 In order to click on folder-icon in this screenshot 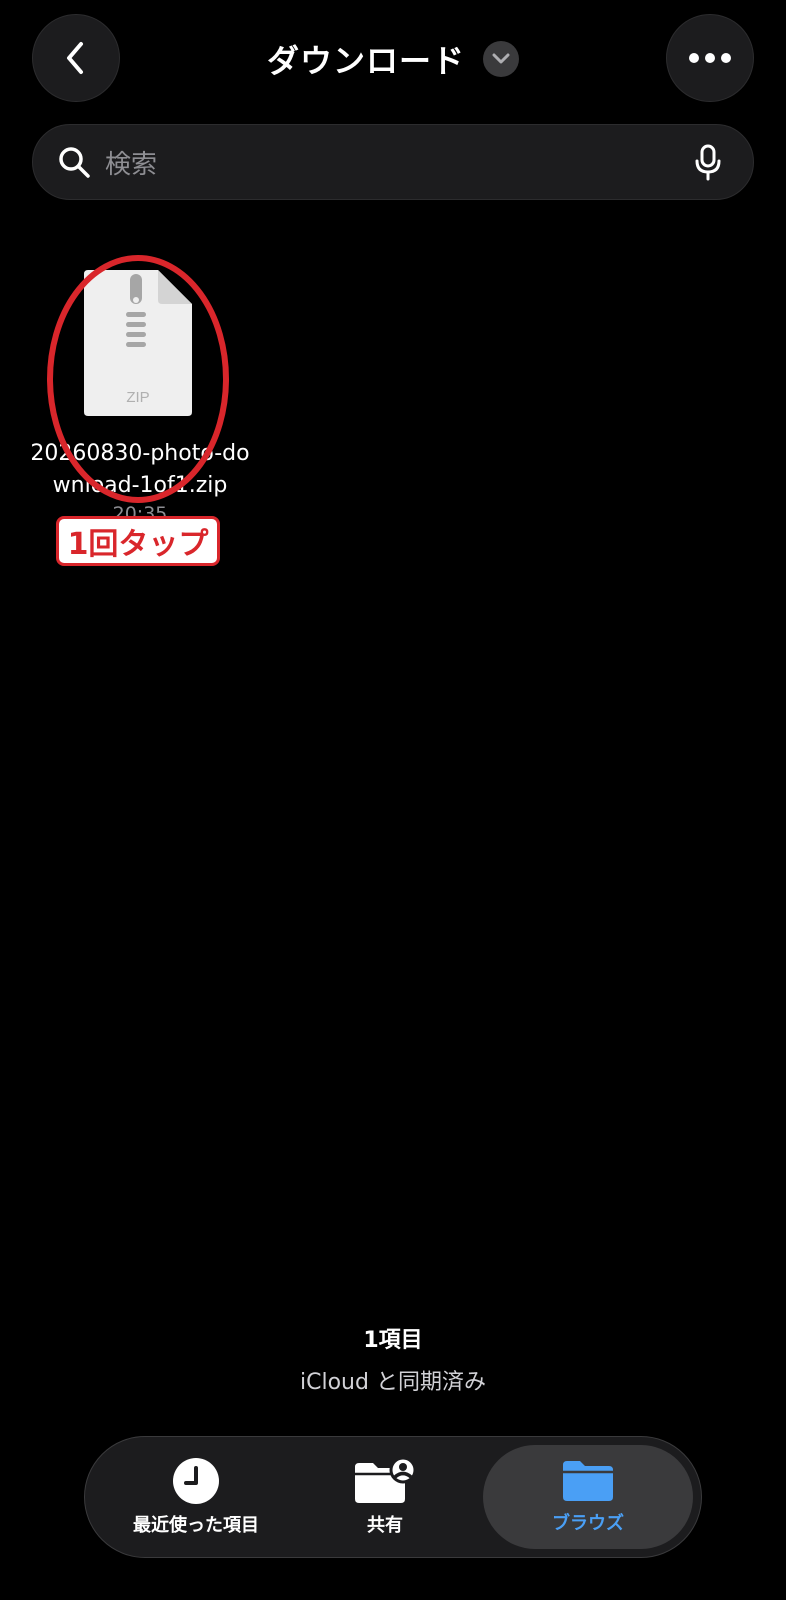, I will do `click(588, 1481)`.